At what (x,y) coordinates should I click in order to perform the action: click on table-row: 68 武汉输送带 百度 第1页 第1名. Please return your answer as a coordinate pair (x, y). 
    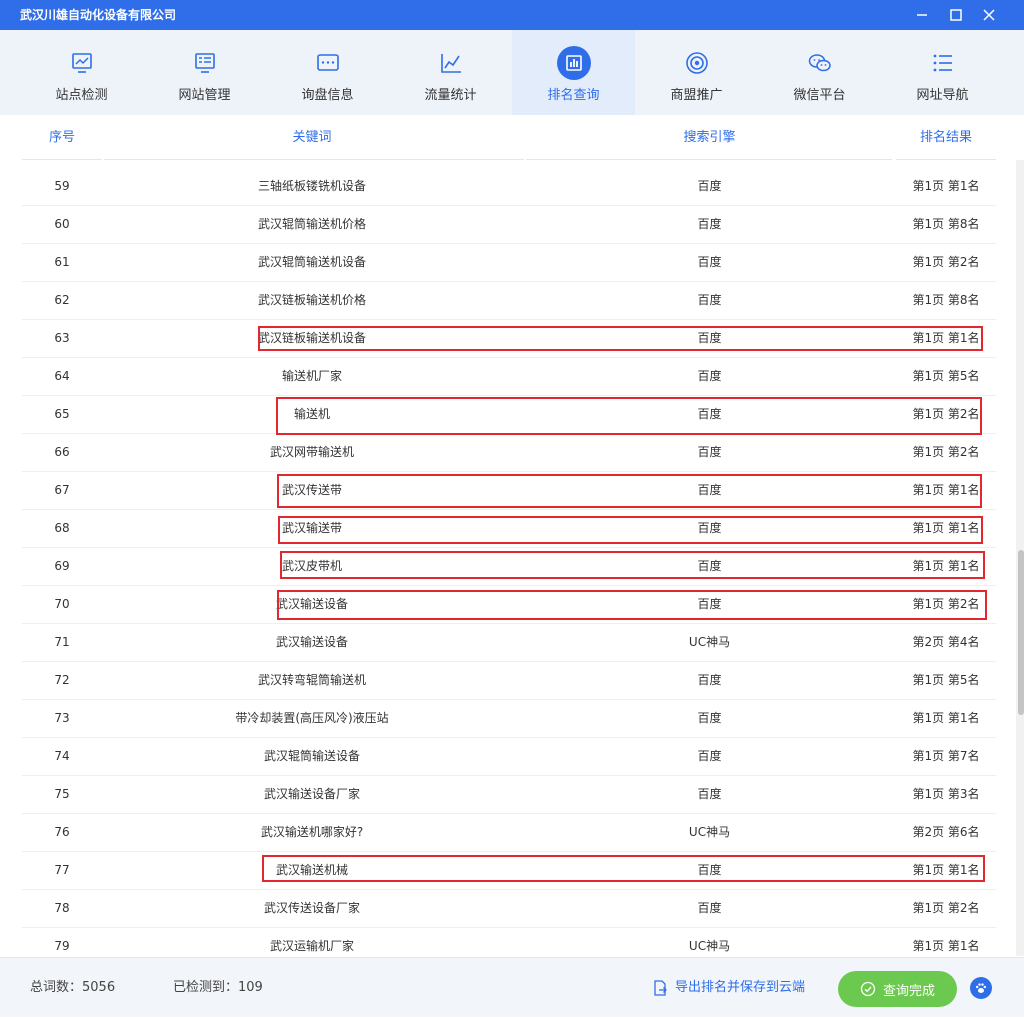
    Looking at the image, I should click on (509, 529).